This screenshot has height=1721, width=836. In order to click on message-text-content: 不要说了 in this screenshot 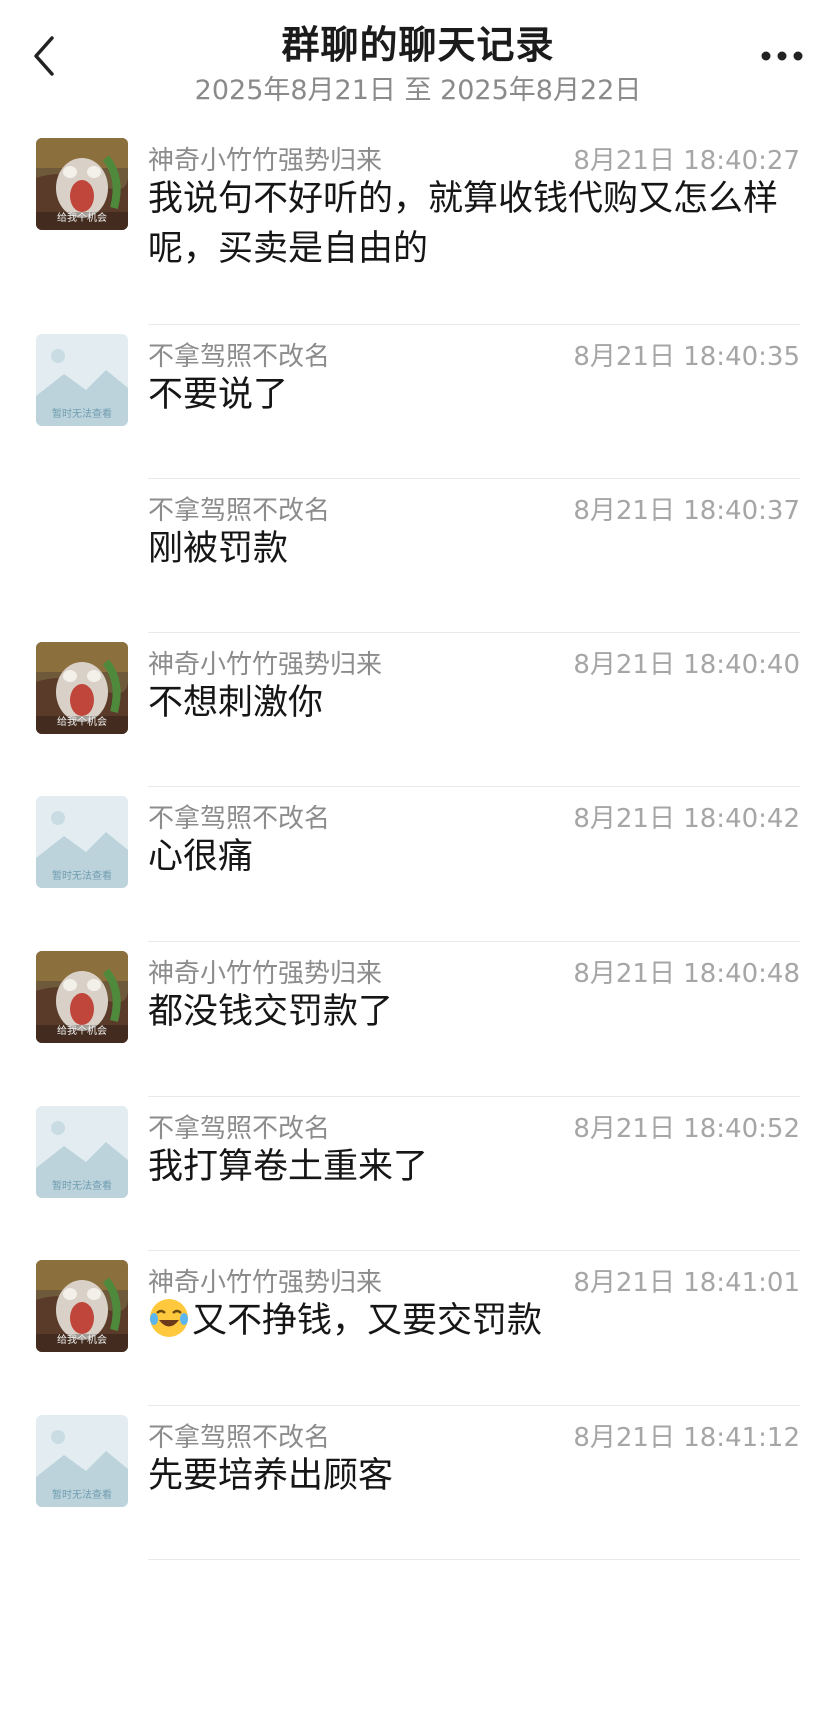, I will do `click(218, 395)`.